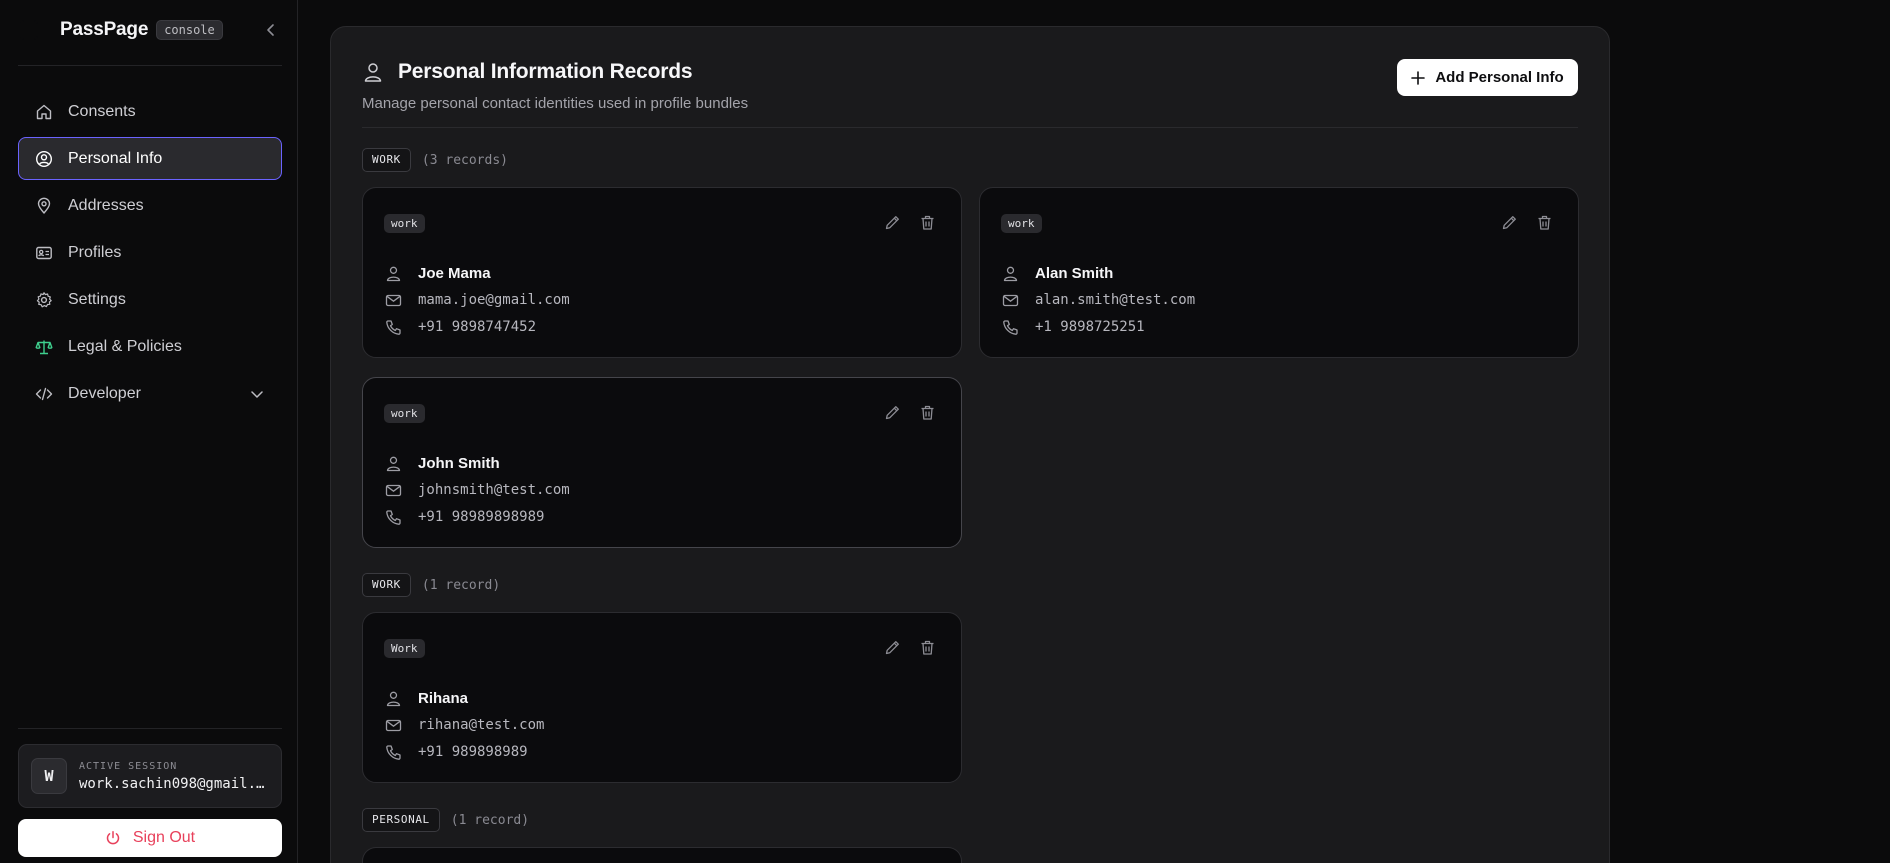 The height and width of the screenshot is (863, 1890). I want to click on record-name: Rihana, so click(443, 698).